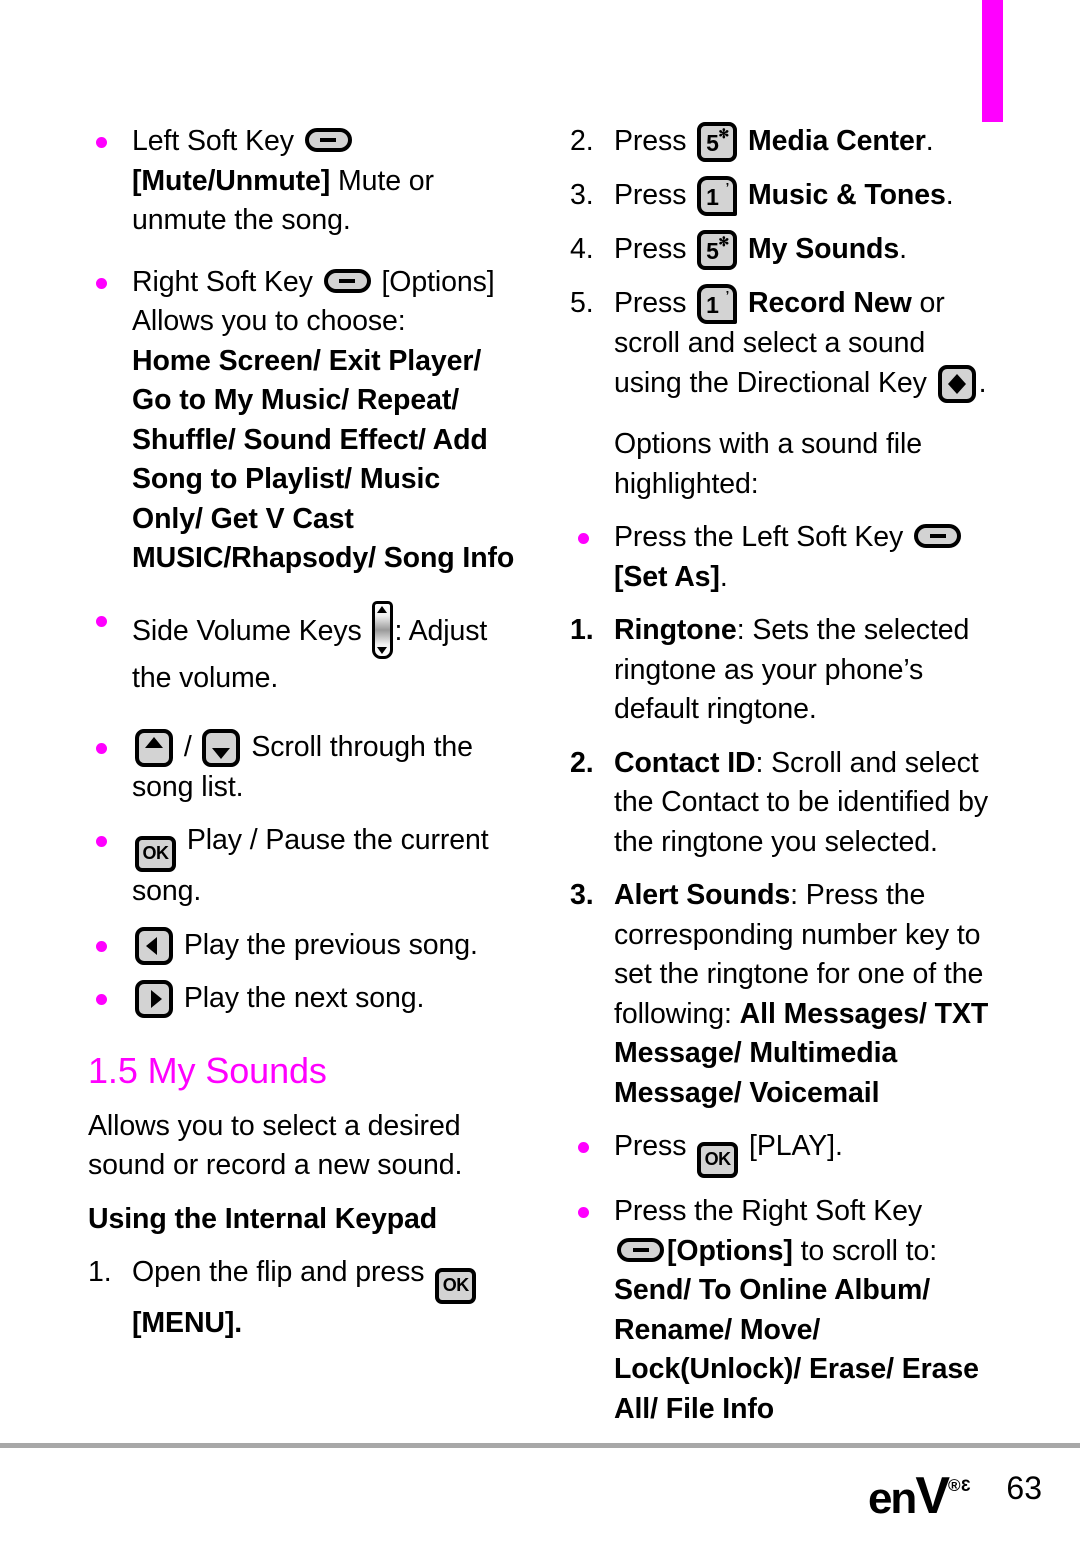 The image size is (1080, 1552). Describe the element at coordinates (222, 281) in the screenshot. I see `right-soft-key-label: Right Soft Key` at that location.